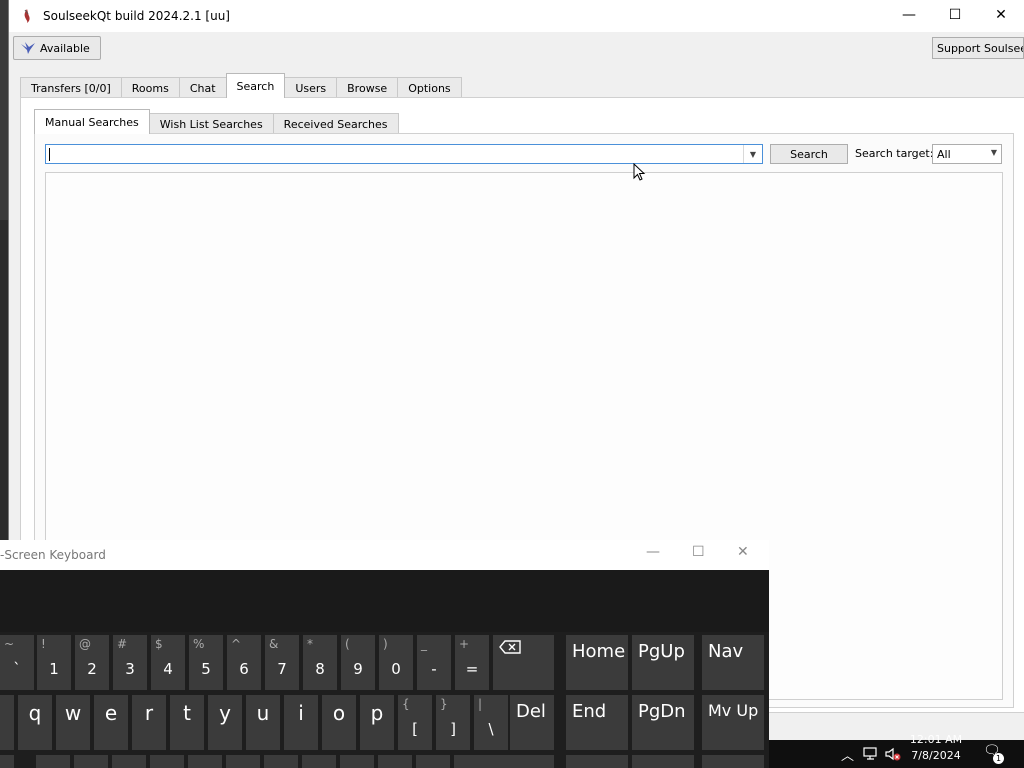 The width and height of the screenshot is (1024, 768). I want to click on title-bar: SoulseekQt build 2024.2.1 [uu] — ☐ ✕, so click(516, 16).